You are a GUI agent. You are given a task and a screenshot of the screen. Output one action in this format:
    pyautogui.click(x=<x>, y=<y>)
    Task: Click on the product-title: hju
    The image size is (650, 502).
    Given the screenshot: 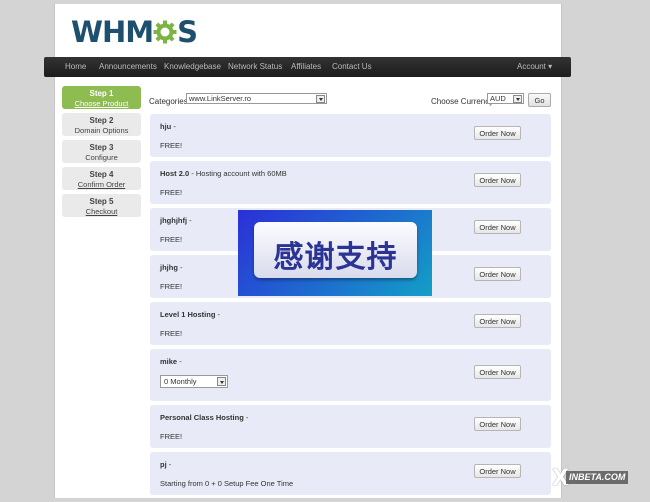 What is the action you would take?
    pyautogui.click(x=166, y=126)
    